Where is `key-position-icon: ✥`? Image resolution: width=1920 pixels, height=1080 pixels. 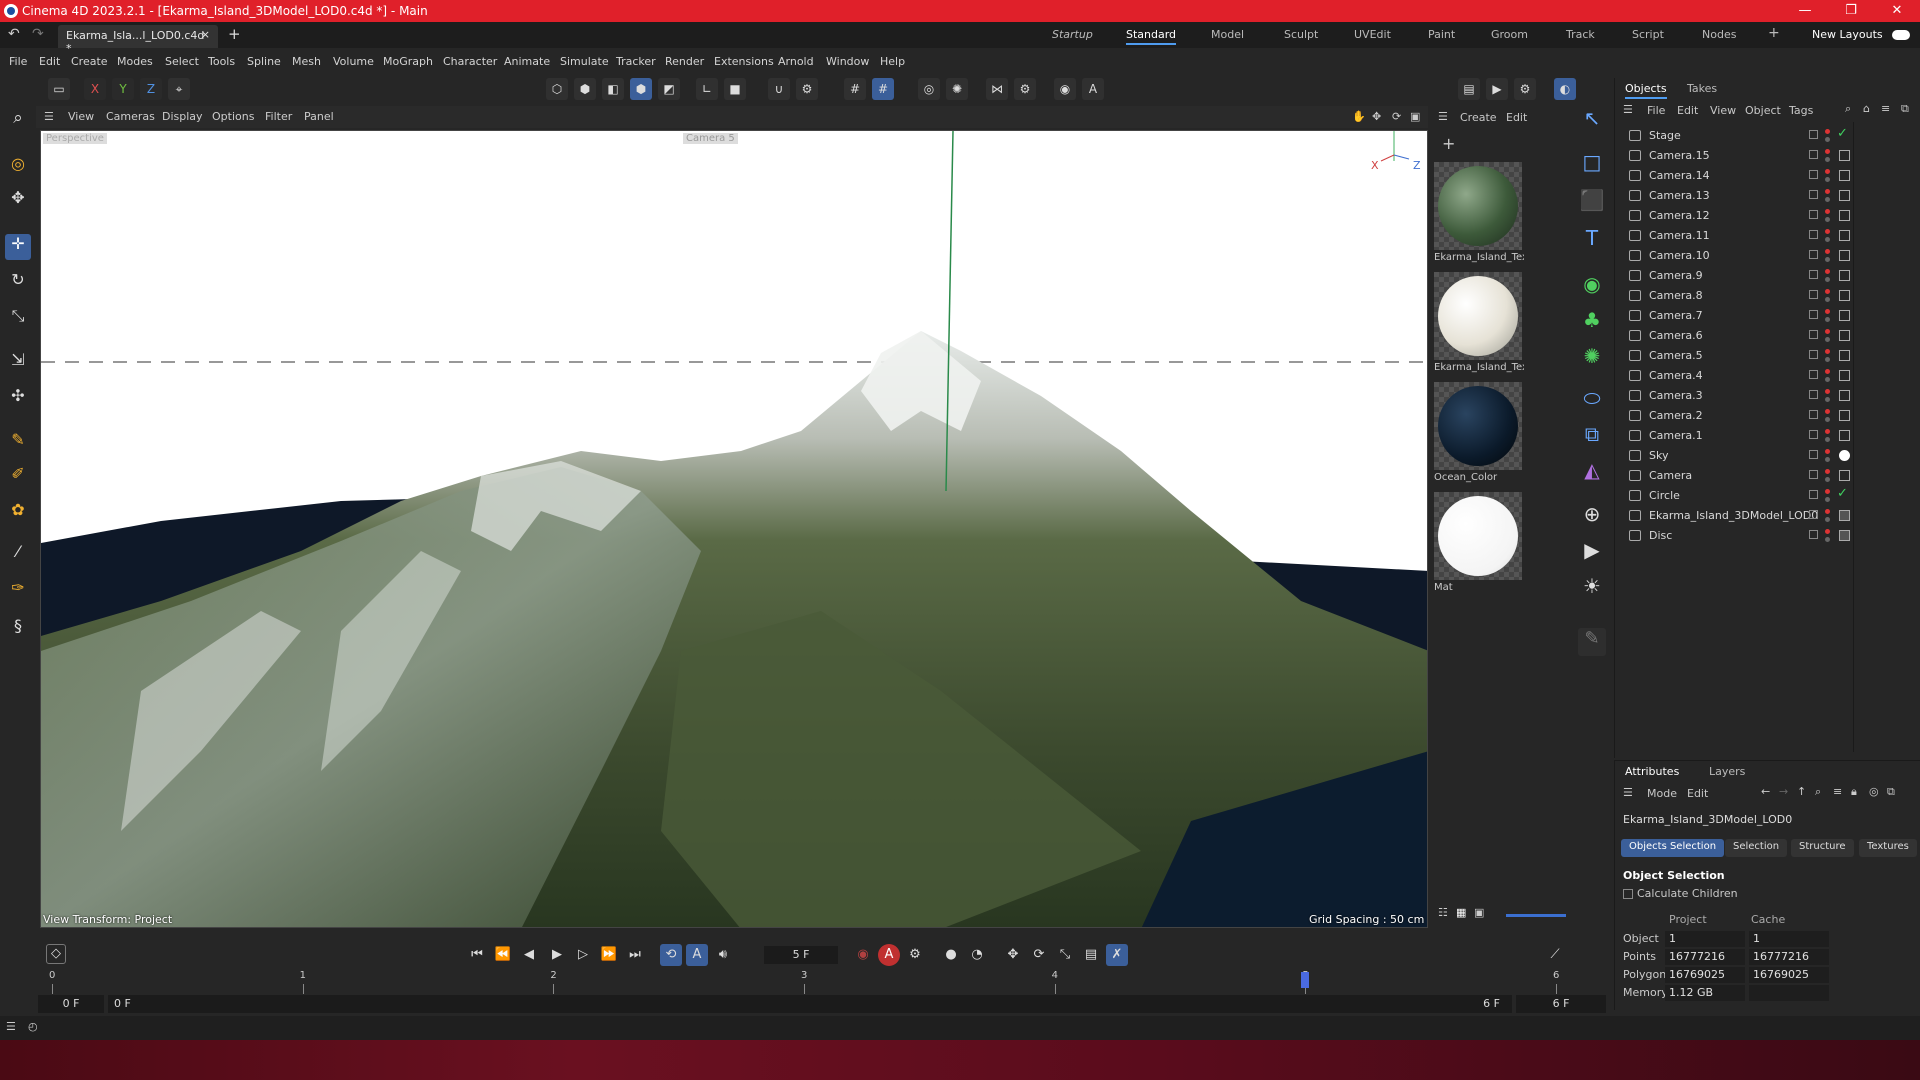
key-position-icon: ✥ is located at coordinates (1013, 955).